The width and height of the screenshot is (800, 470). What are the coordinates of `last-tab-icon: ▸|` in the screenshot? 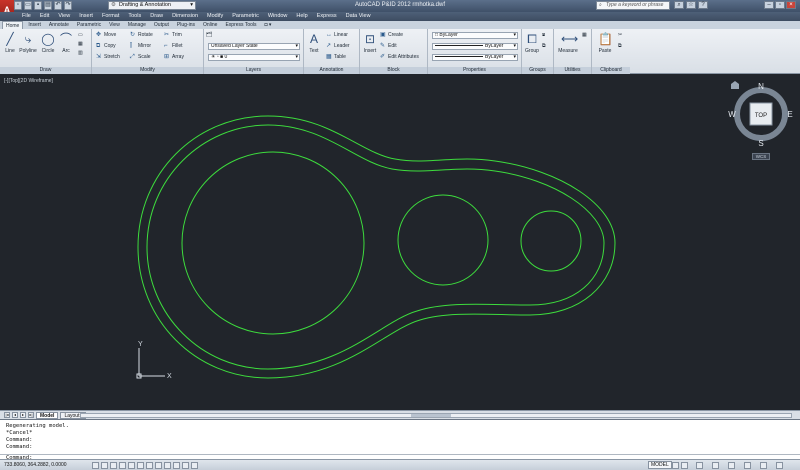 It's located at (31, 415).